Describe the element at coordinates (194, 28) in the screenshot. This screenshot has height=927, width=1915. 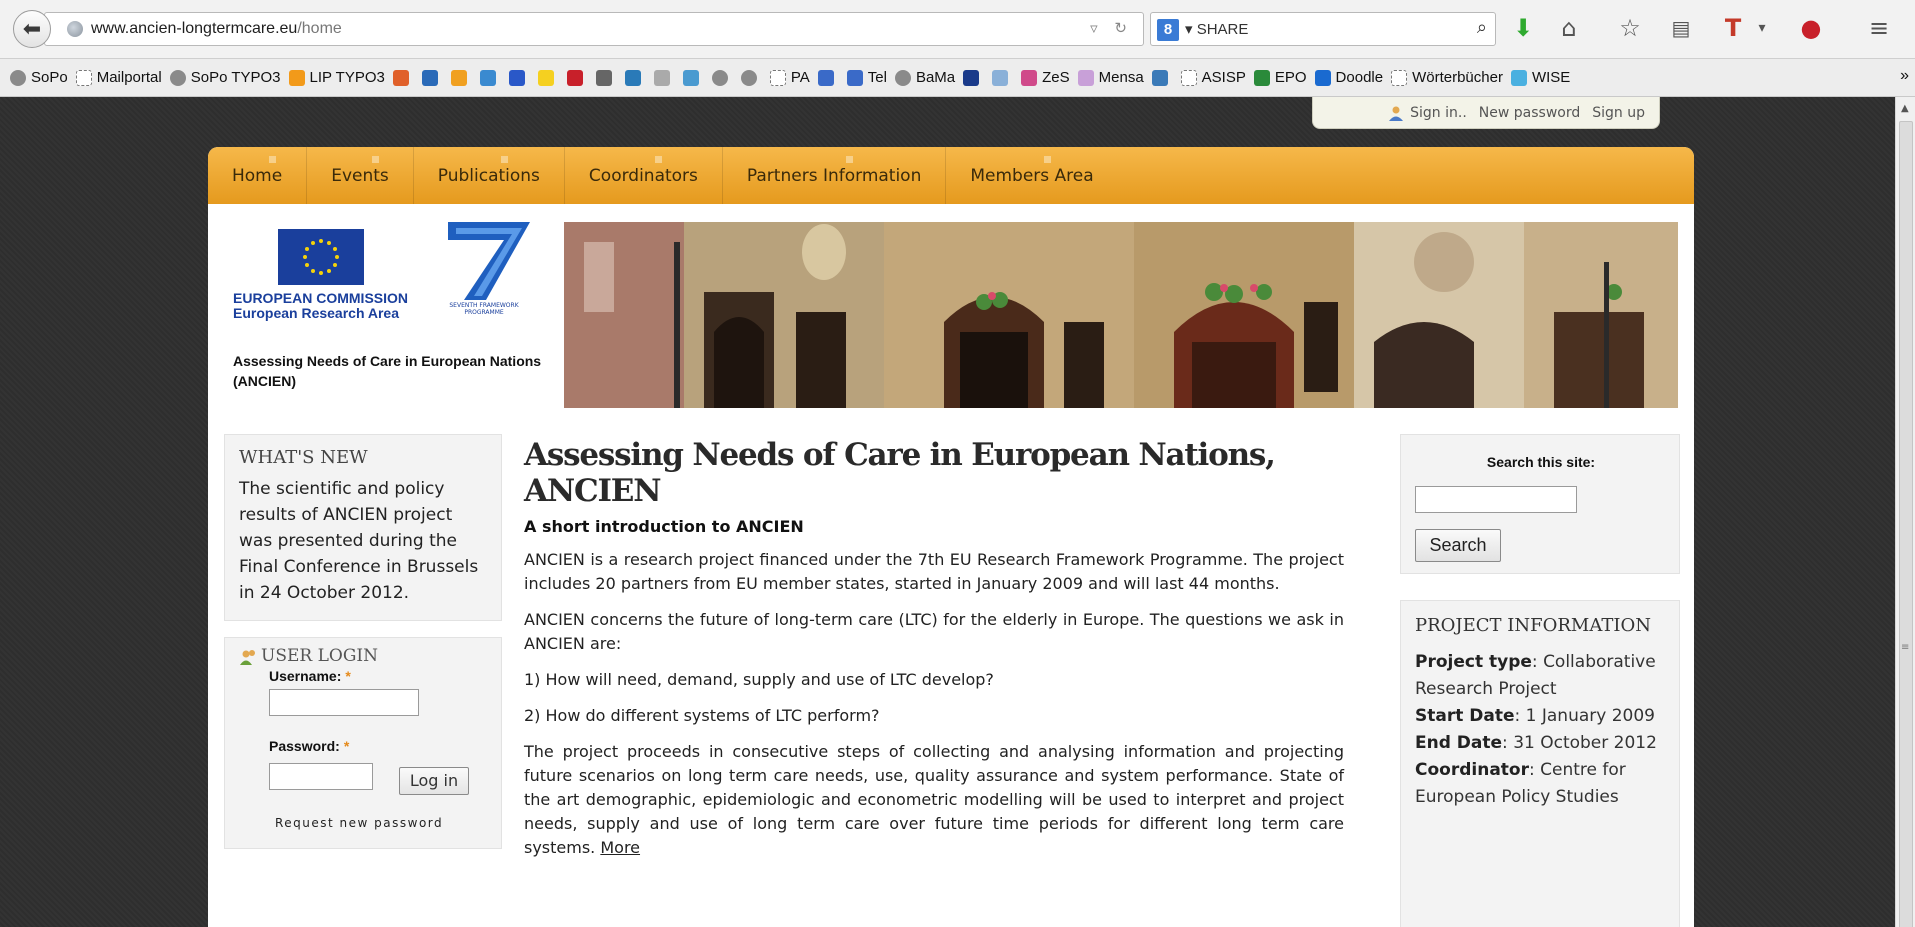
I see `url-host: www.ancien-longtermcare.eu` at that location.